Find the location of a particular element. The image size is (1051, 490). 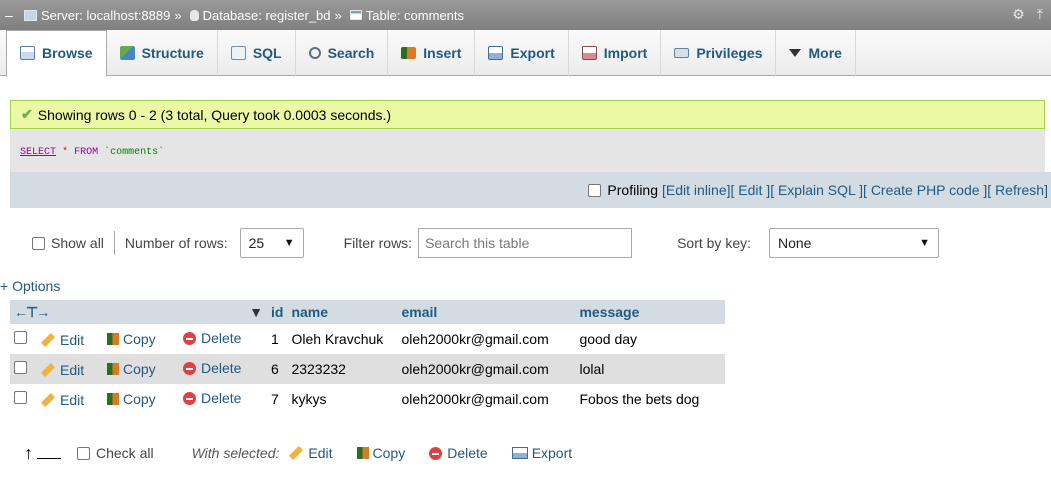

show-all-label: Show all is located at coordinates (77, 243).